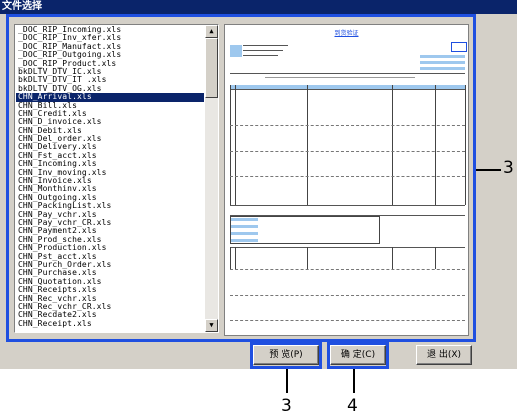 This screenshot has height=420, width=517. Describe the element at coordinates (110, 206) in the screenshot. I see `file-list-item: CHN_PackingList.xls` at that location.